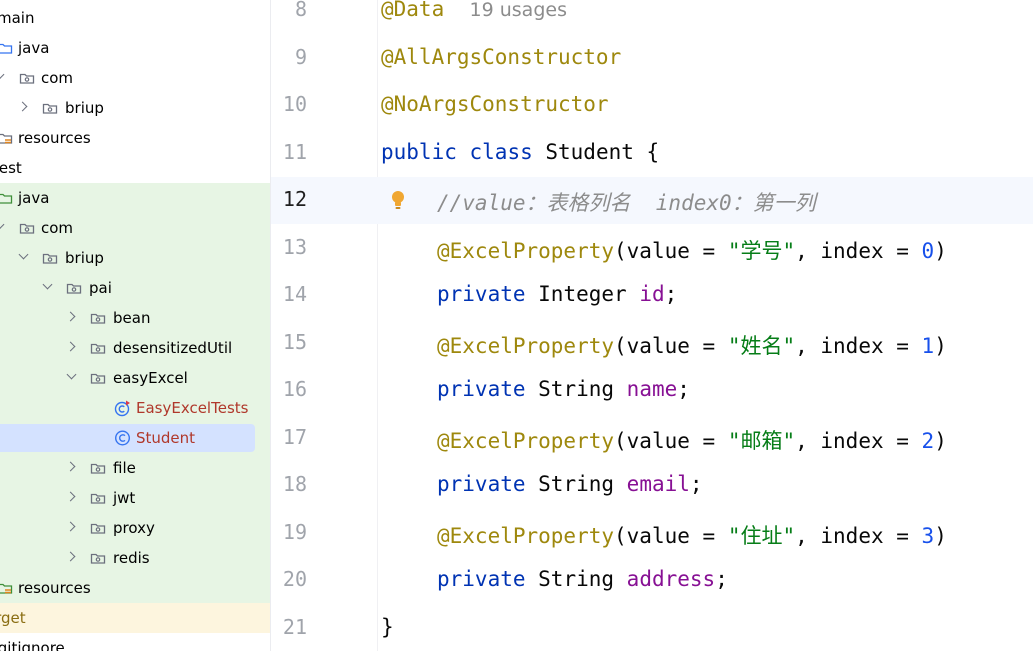 The image size is (1033, 651). Describe the element at coordinates (928, 440) in the screenshot. I see `code-token: 2` at that location.